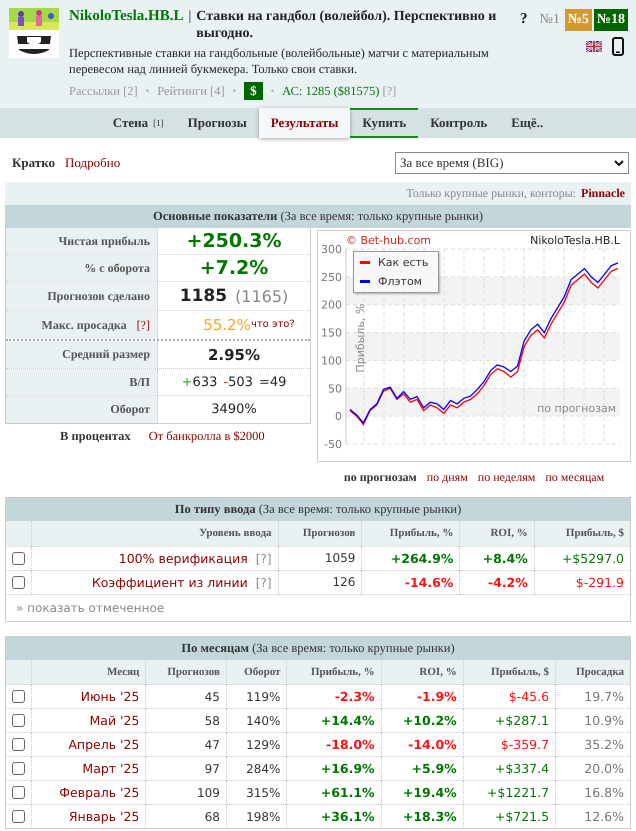 The height and width of the screenshot is (831, 636). I want to click on table-cell: 19.7%, so click(593, 696).